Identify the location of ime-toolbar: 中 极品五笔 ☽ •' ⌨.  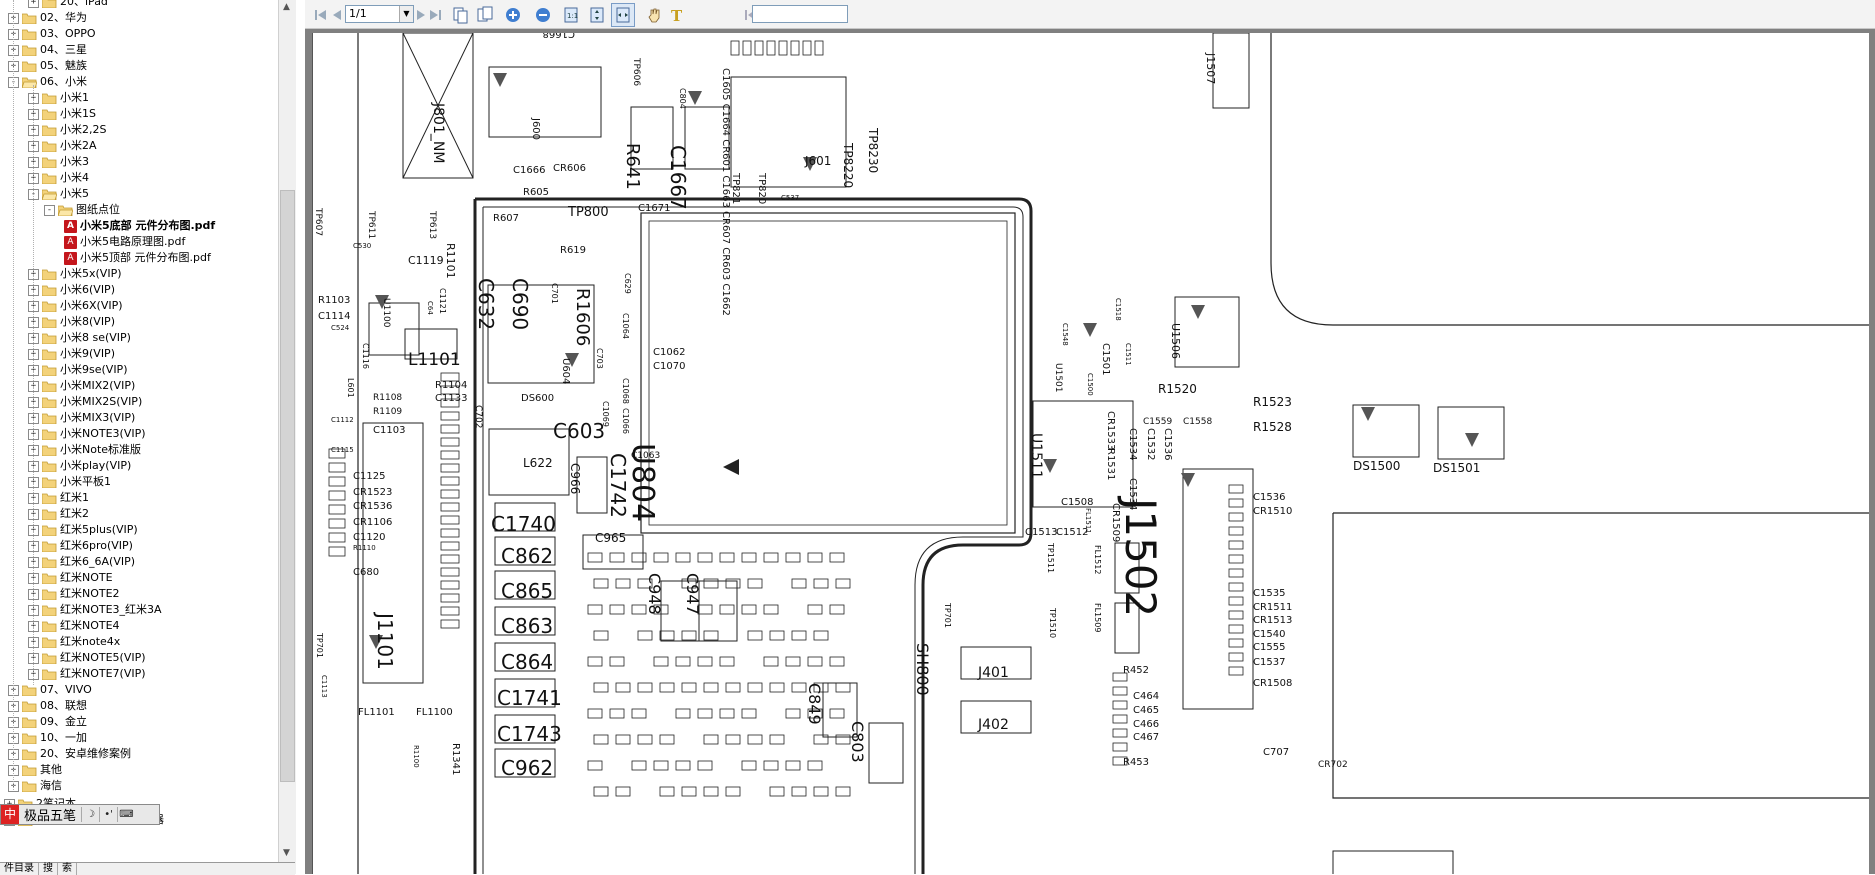
(80, 814).